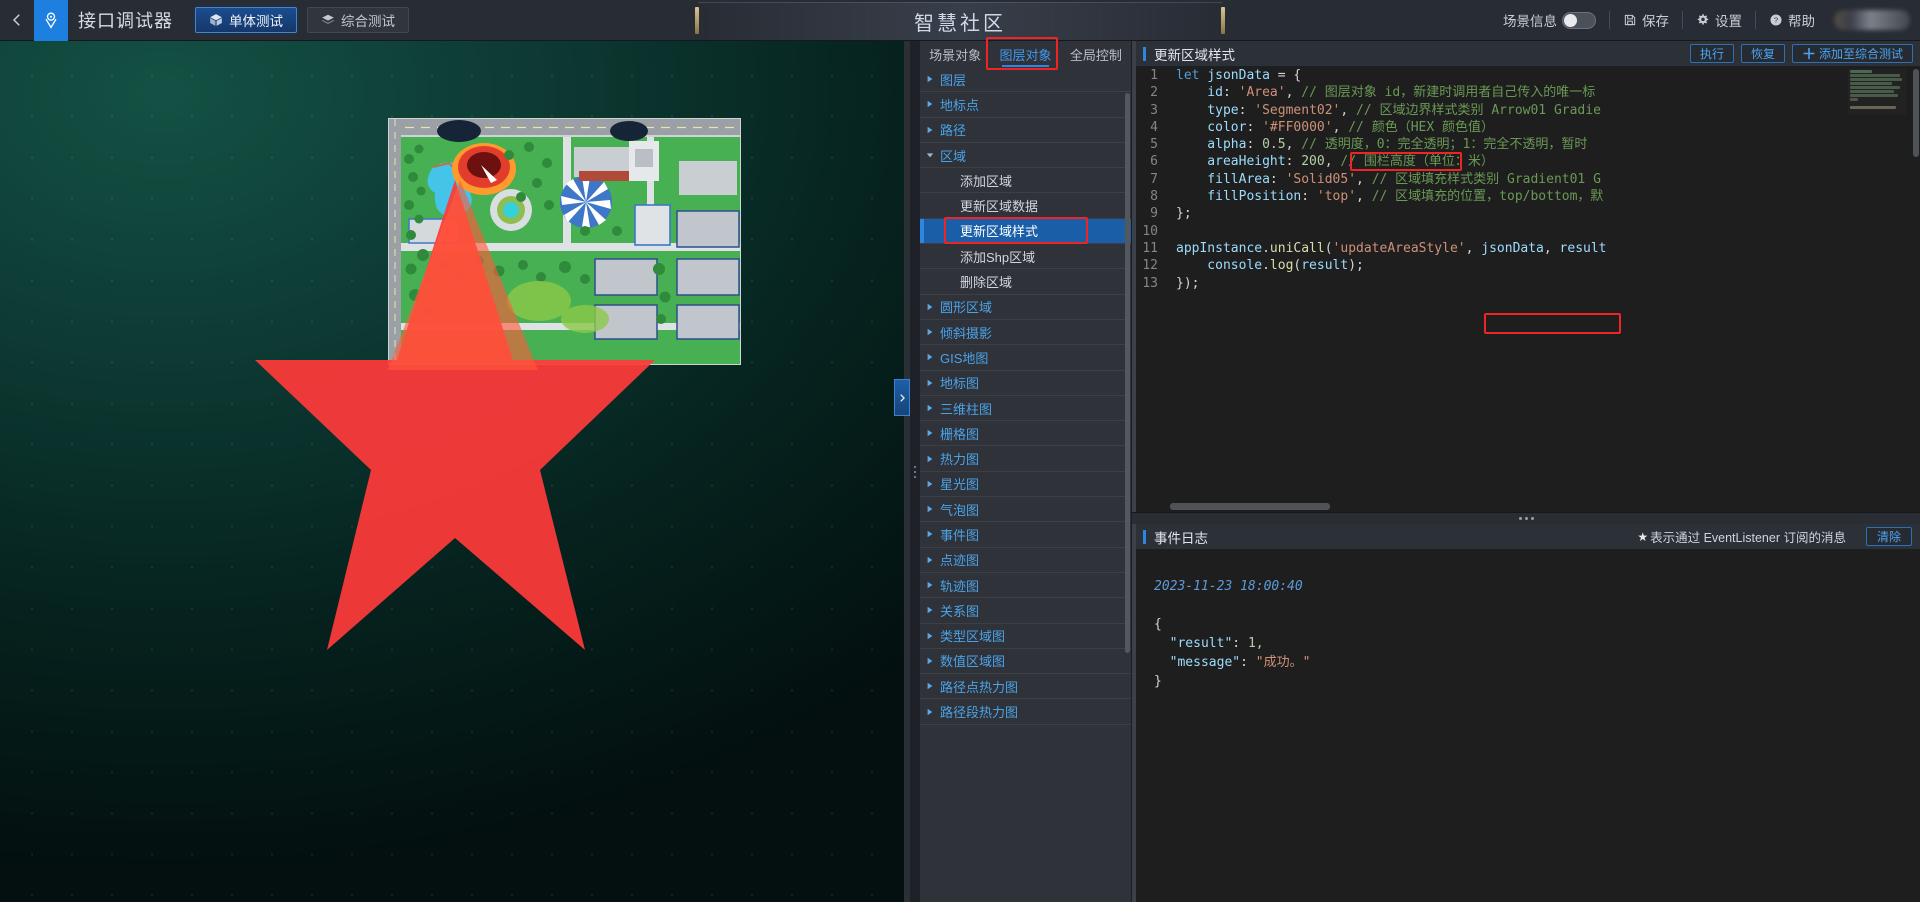  What do you see at coordinates (1025, 257) in the screenshot?
I see `tree-node-7: 添加Shp区域` at bounding box center [1025, 257].